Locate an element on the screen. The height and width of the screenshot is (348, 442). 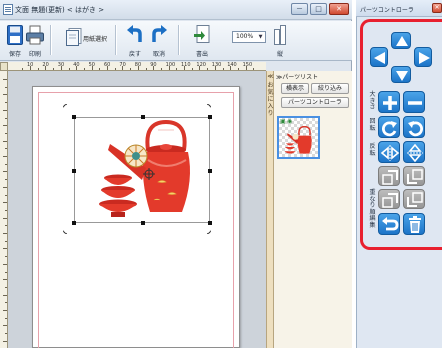
vertical-ruler is located at coordinates (4, 209).